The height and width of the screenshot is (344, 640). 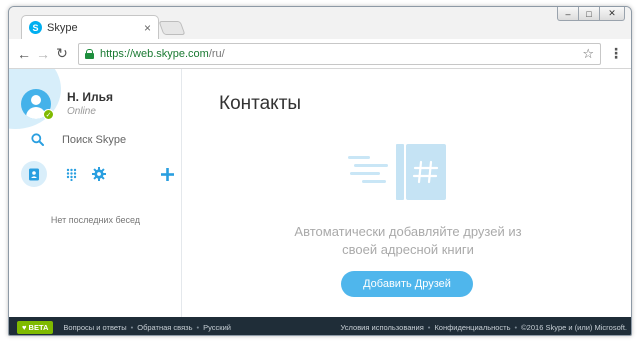 I want to click on tab-title: Skype, so click(x=62, y=27).